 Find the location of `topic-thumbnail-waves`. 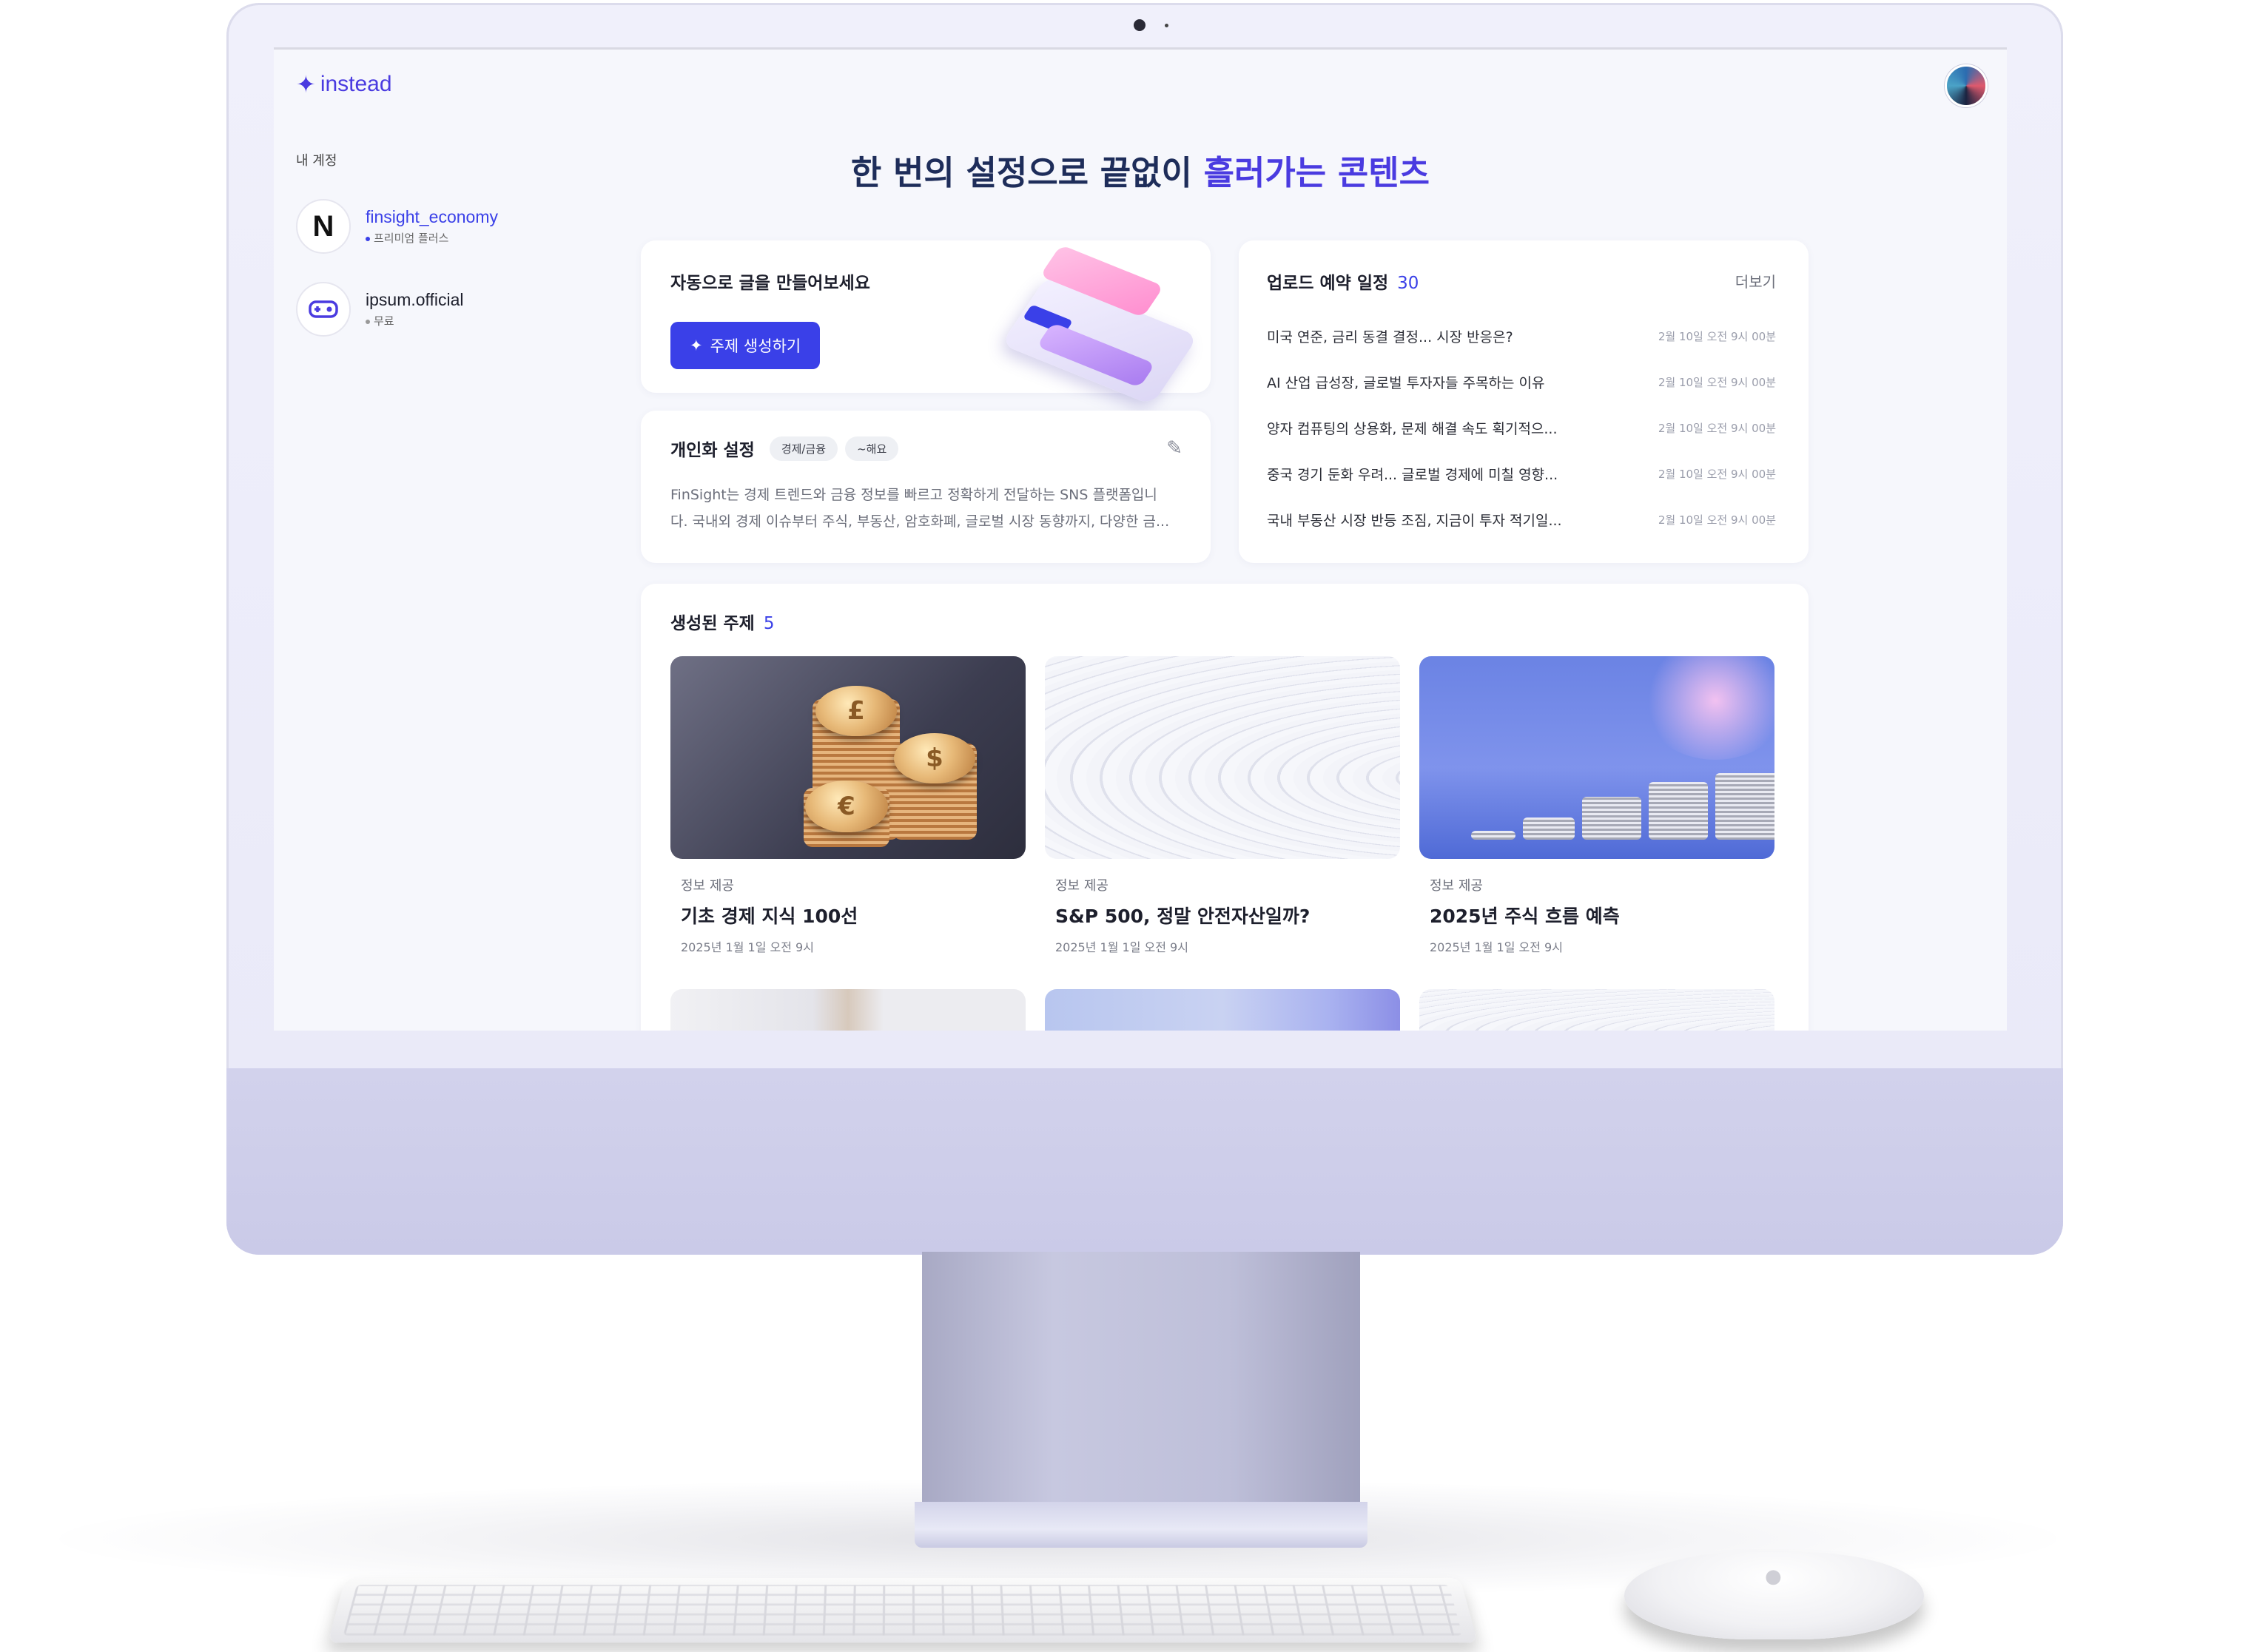

topic-thumbnail-waves is located at coordinates (1222, 757).